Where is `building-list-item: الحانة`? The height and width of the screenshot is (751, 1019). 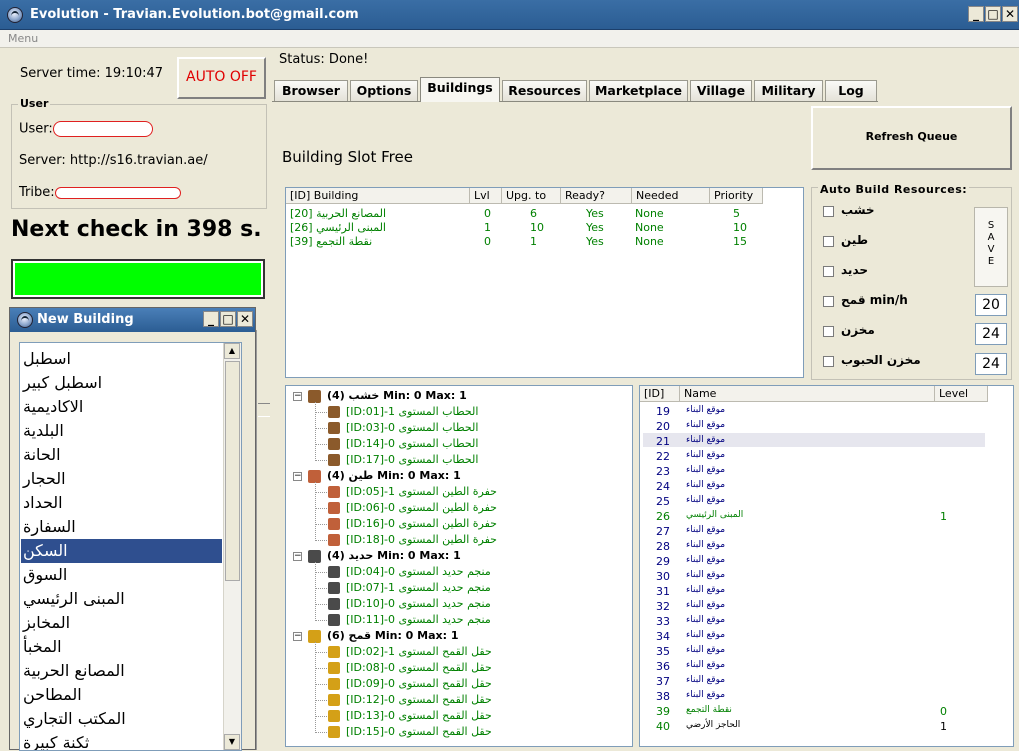
building-list-item: الحانة is located at coordinates (121, 455).